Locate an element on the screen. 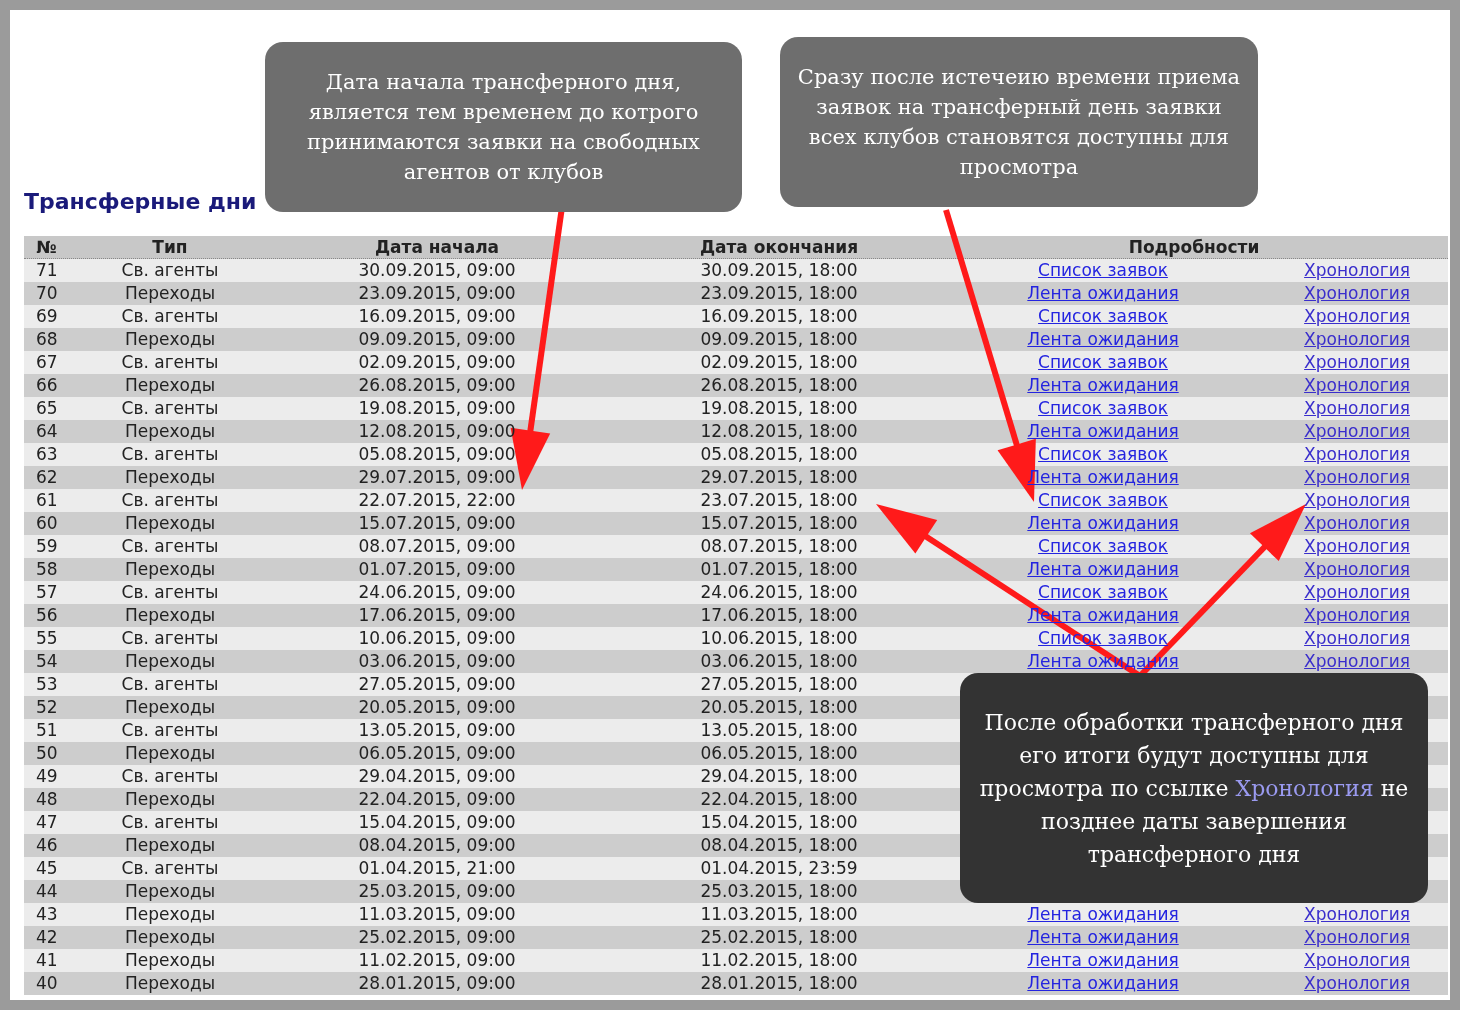  table-cell-text: 11.02.2015, 09:00 is located at coordinates (437, 960).